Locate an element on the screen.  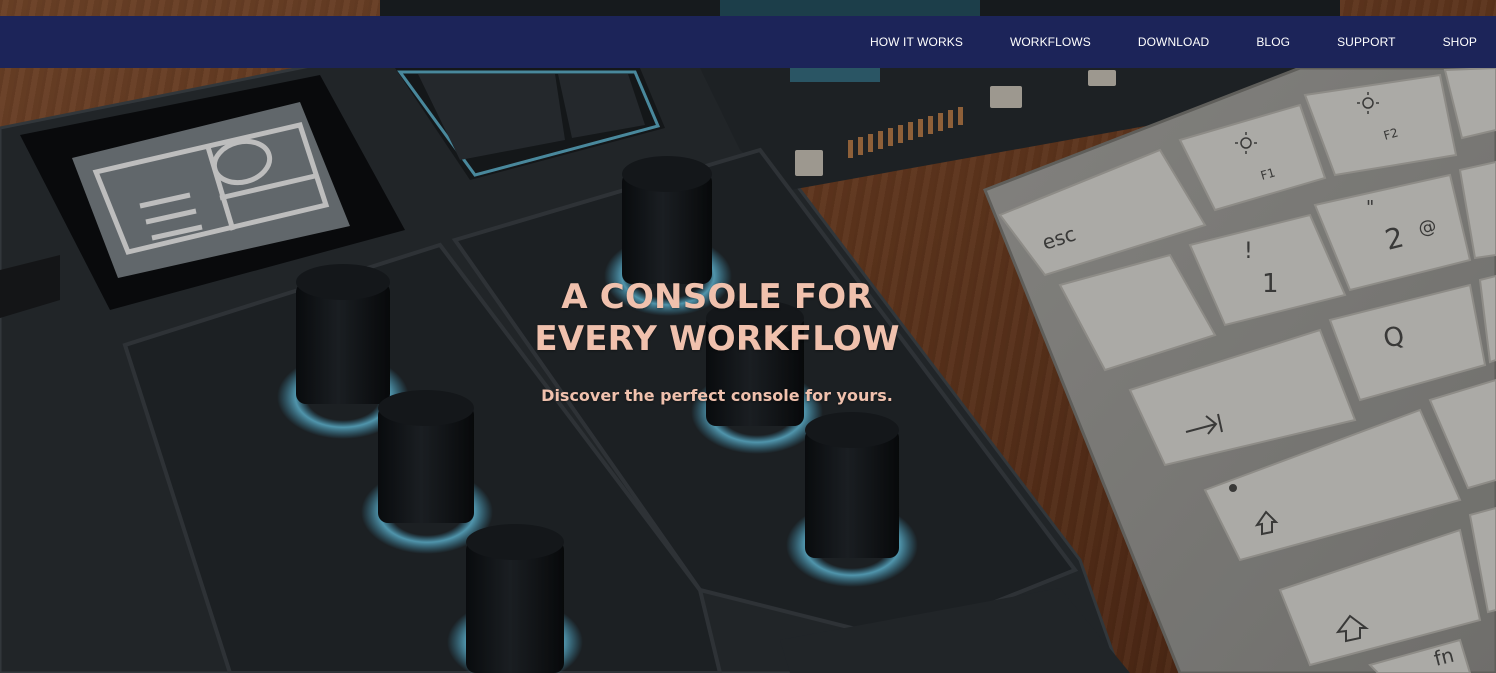
hero-headline: A CONSOLE FOR EVERY WORKFLOW is located at coordinates (717, 318).